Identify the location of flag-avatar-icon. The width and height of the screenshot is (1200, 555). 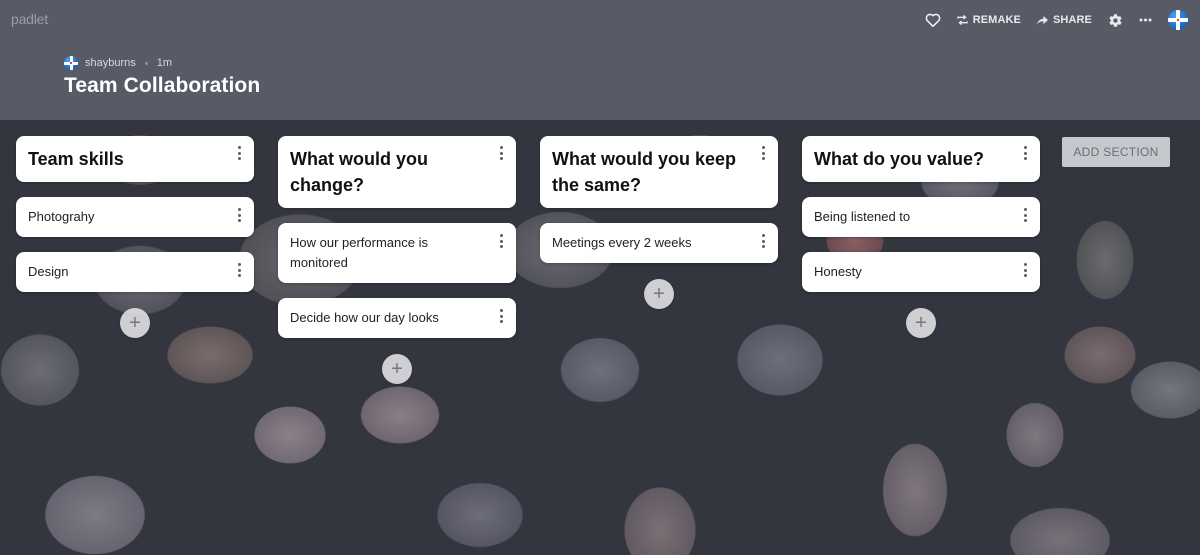
(1178, 20).